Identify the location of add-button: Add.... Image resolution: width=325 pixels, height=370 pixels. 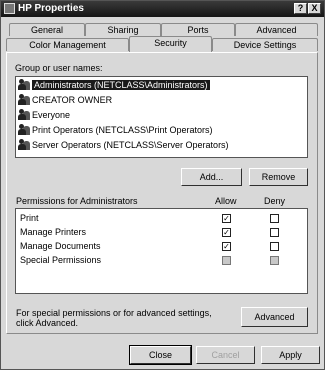
(211, 177).